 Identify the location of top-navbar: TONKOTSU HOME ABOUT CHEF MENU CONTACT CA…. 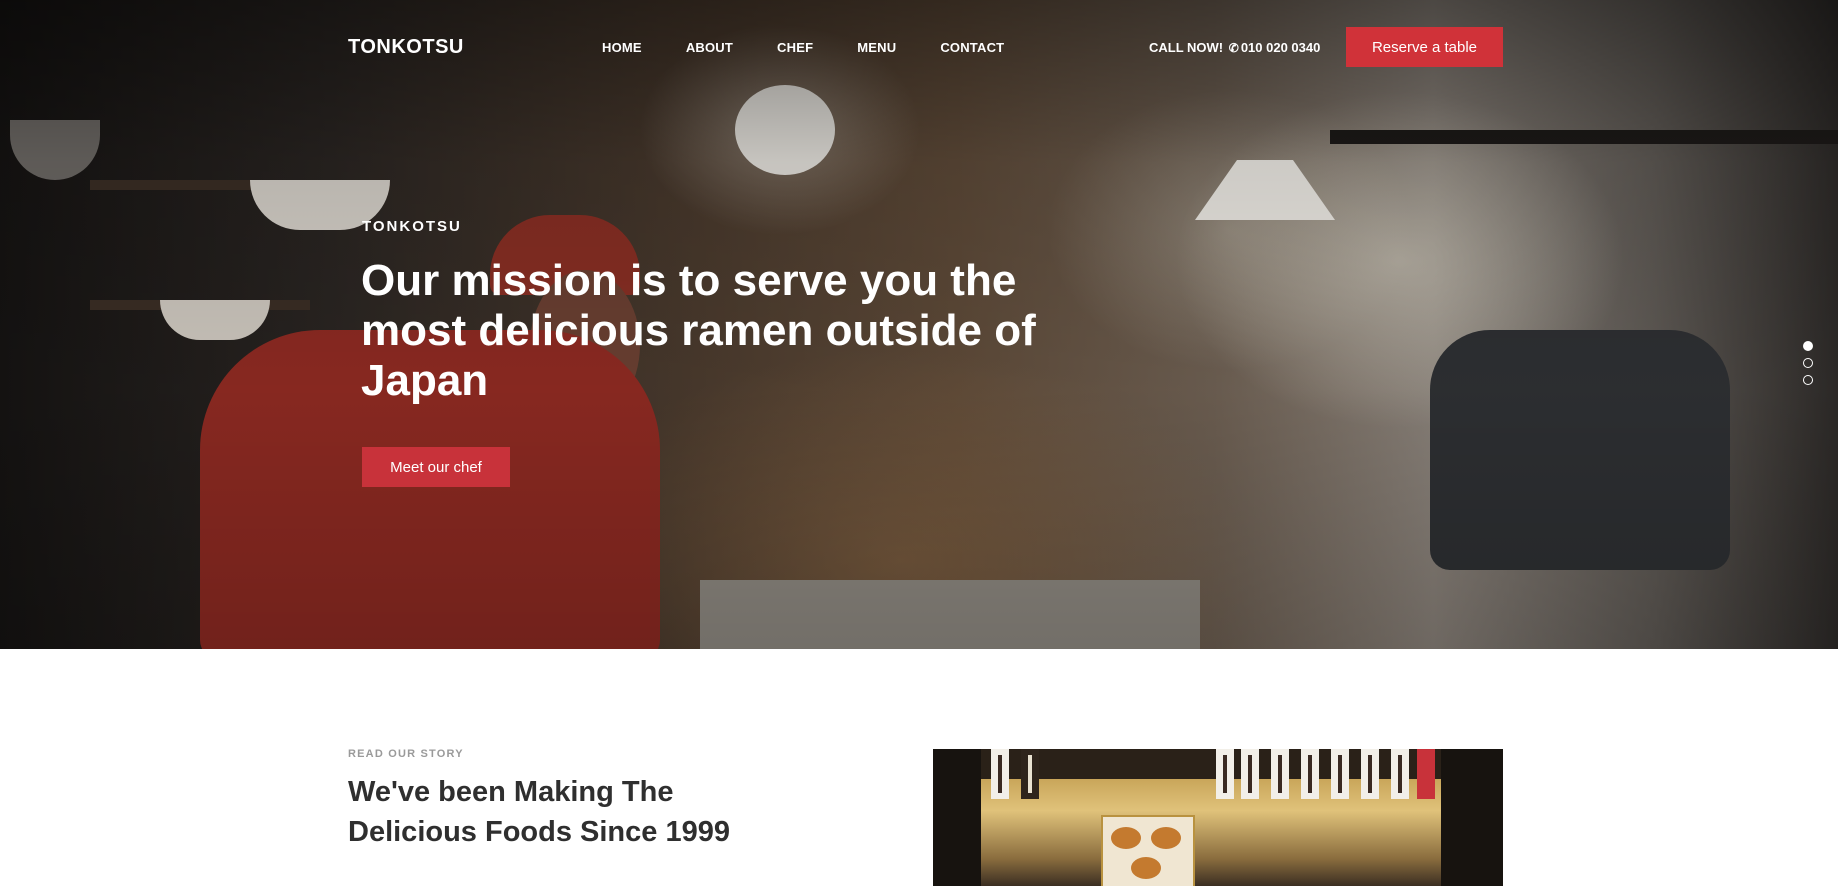
(921, 48).